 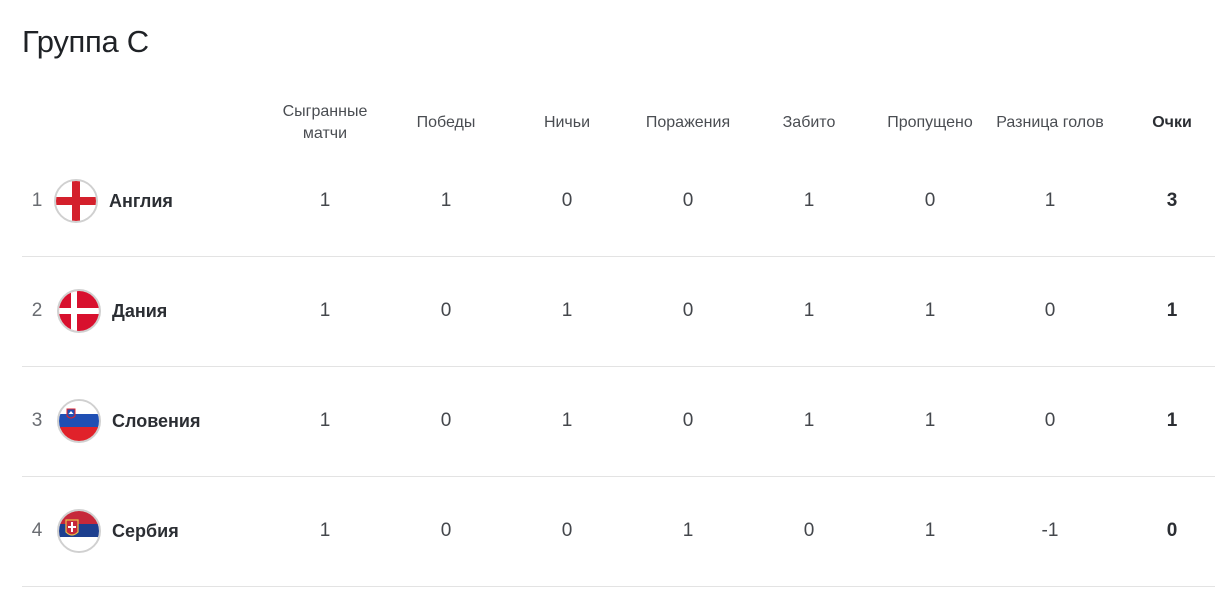 I want to click on england-flag-icon, so click(x=76, y=201).